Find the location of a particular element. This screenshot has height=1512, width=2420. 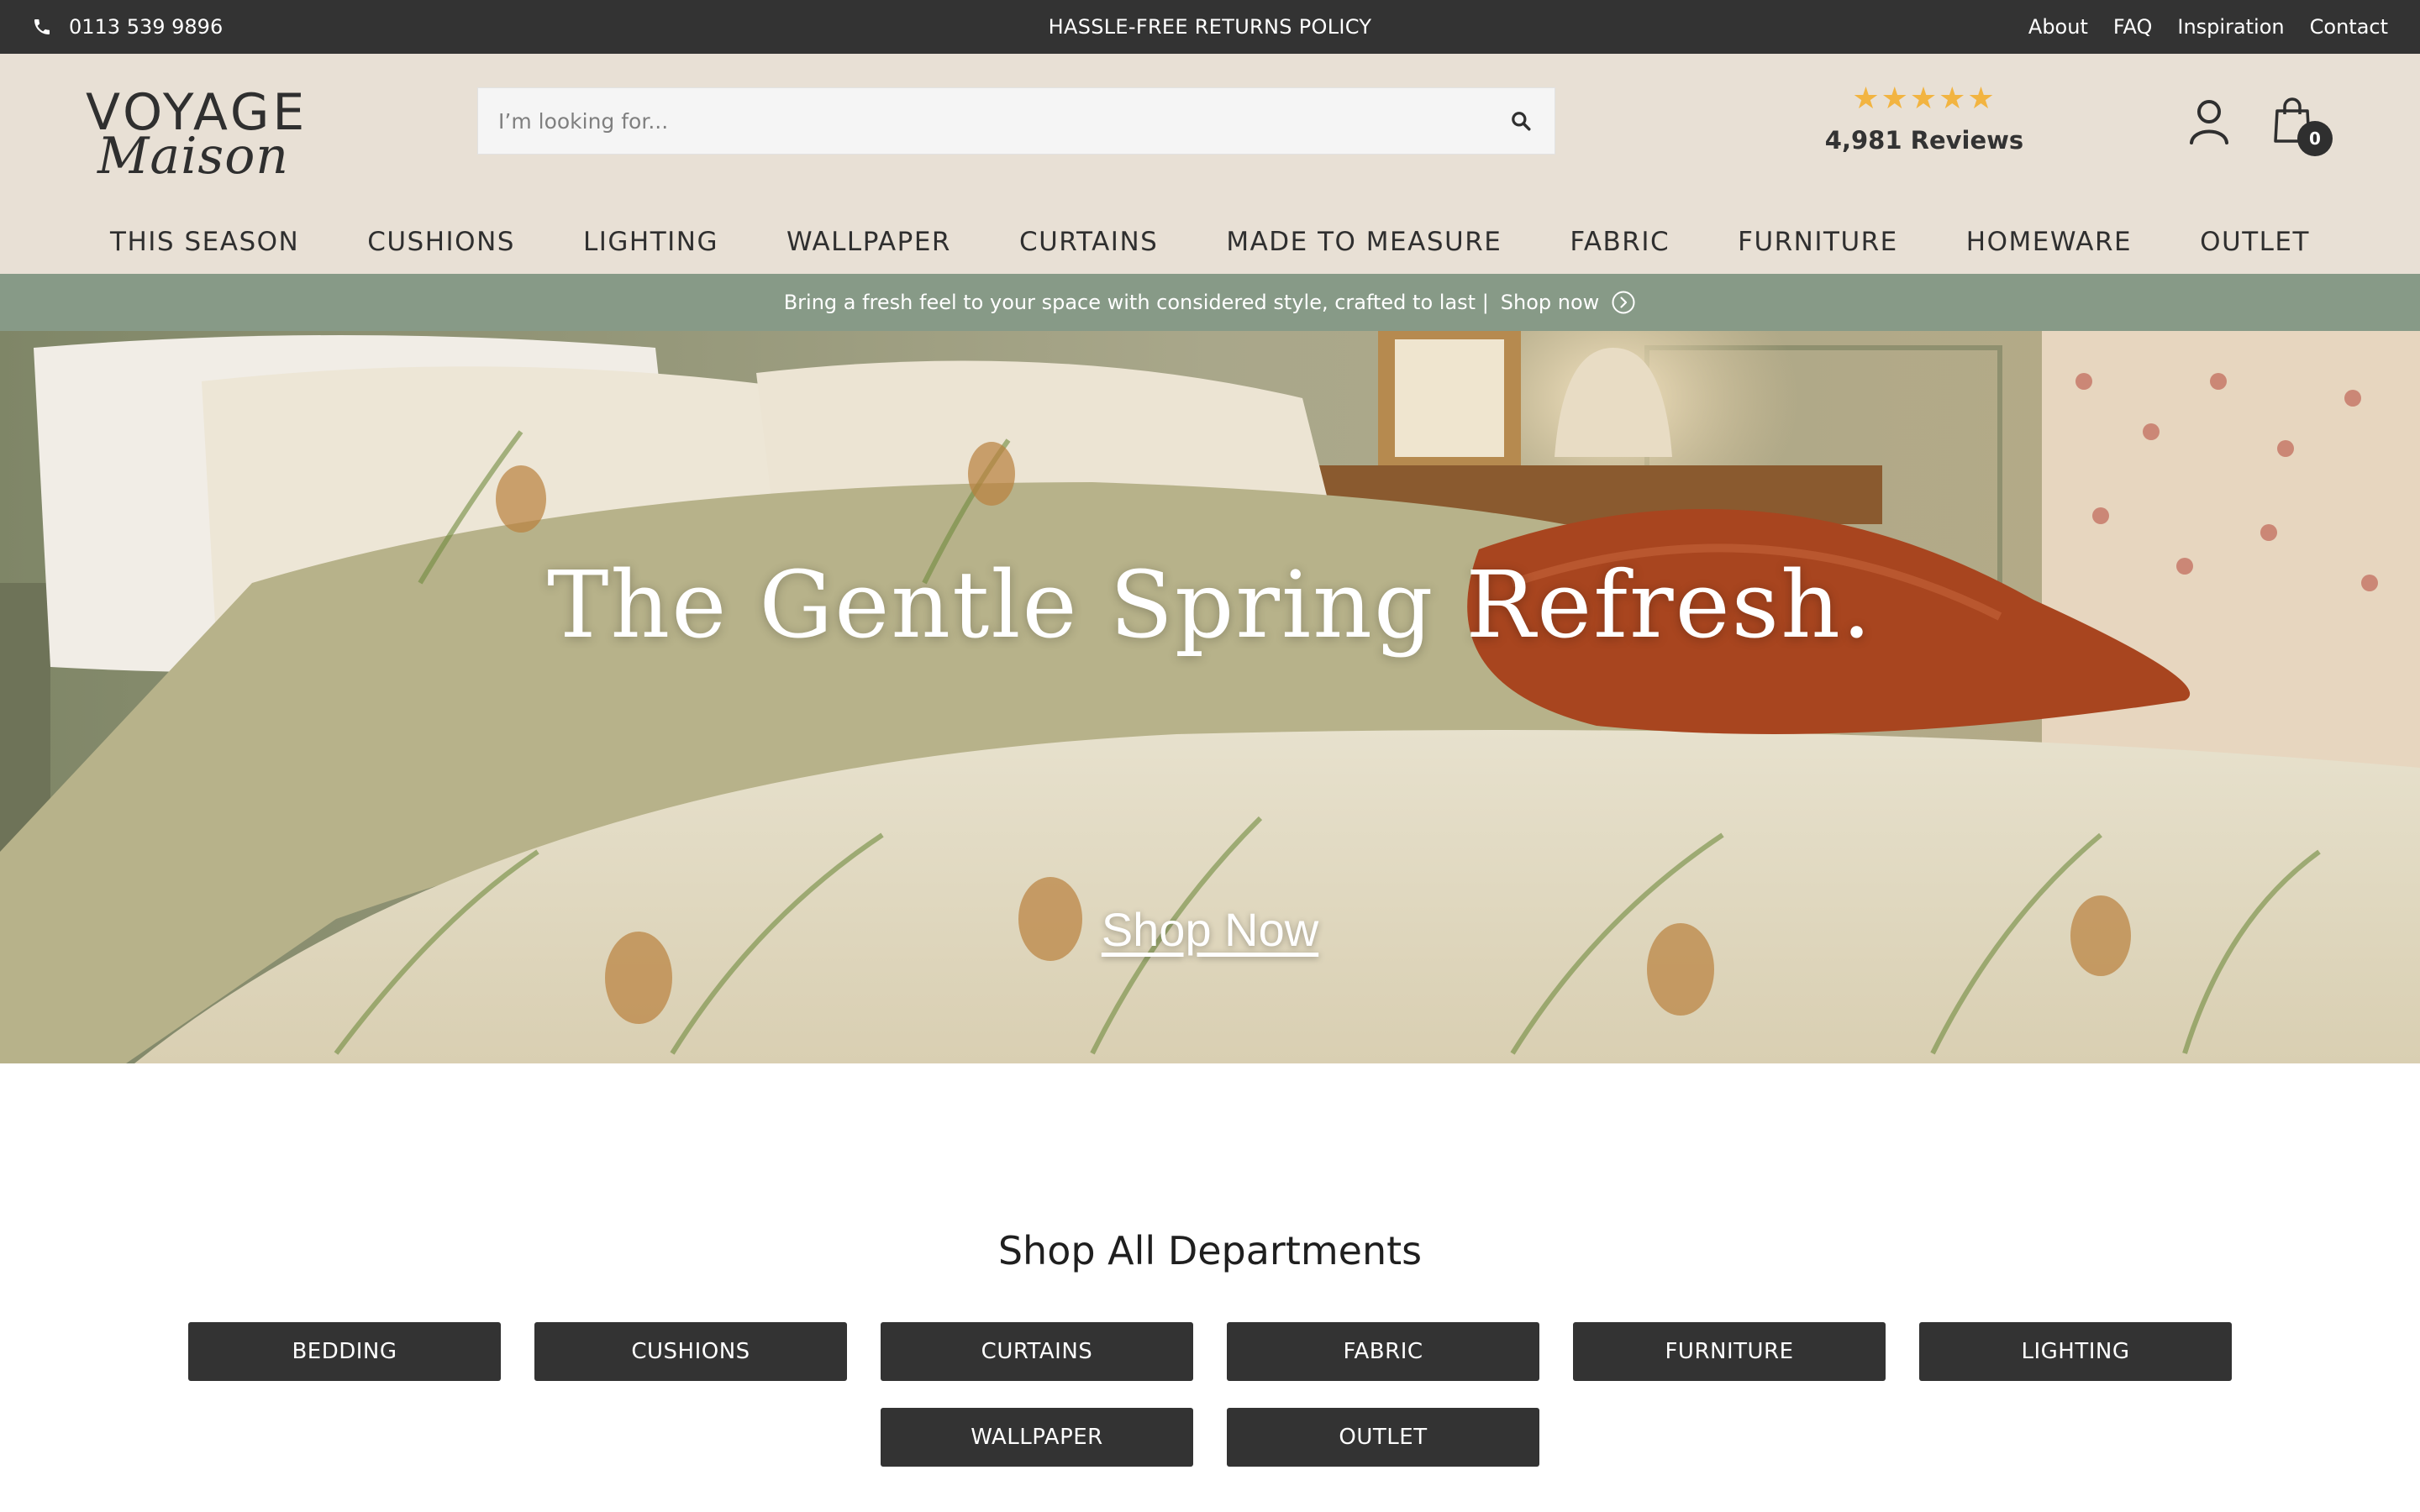

nav-item-fabric: FABRIC is located at coordinates (1620, 242).